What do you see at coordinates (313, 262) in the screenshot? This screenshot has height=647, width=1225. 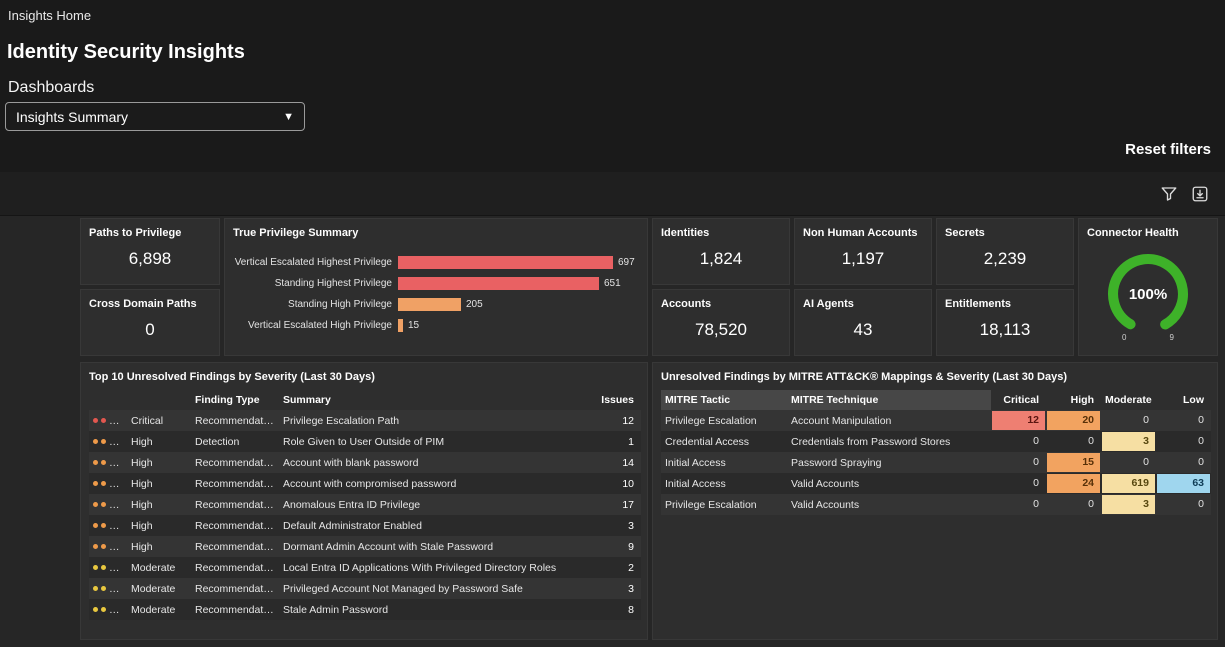 I see `bar-category-label: Vertical Escalated Highest Privilege` at bounding box center [313, 262].